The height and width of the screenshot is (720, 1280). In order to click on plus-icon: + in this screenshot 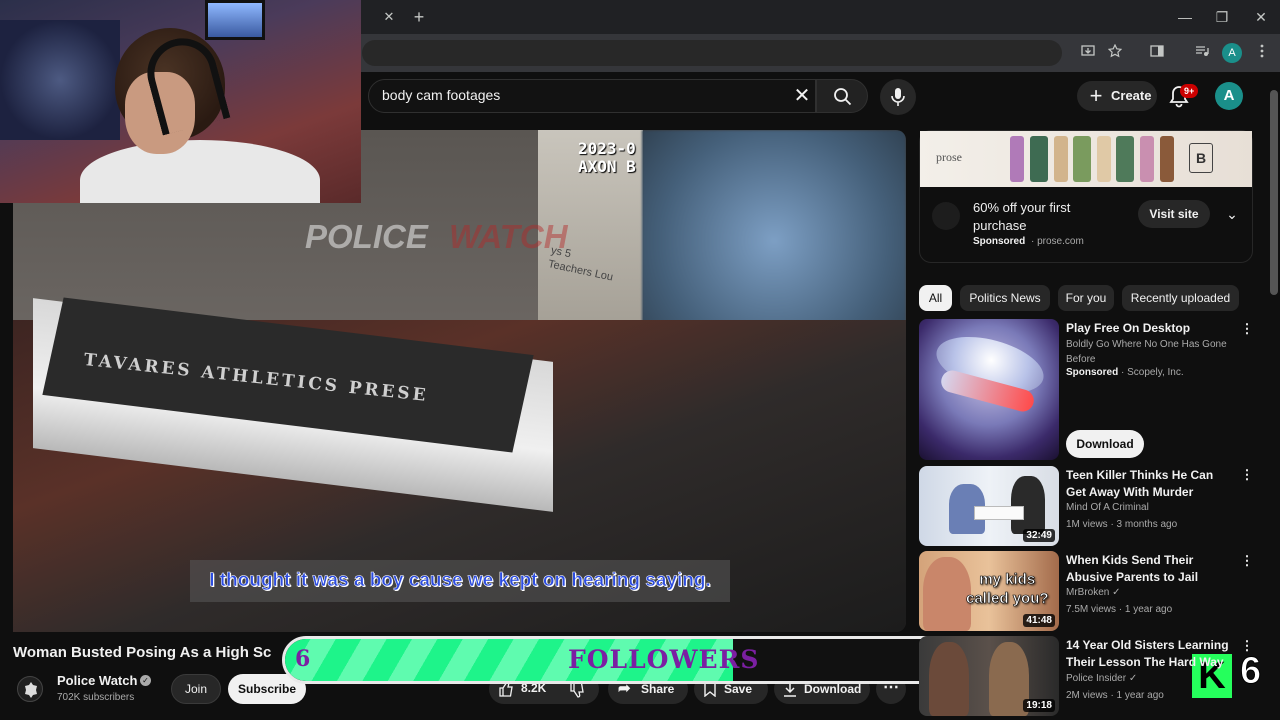, I will do `click(1096, 95)`.